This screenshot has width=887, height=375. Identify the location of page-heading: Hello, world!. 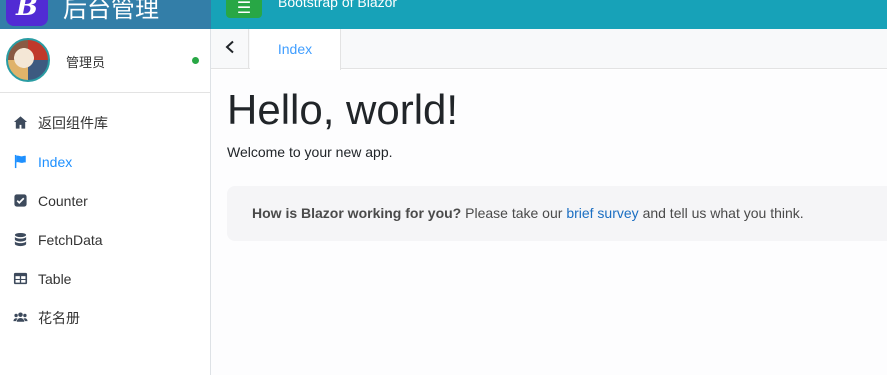
(343, 109).